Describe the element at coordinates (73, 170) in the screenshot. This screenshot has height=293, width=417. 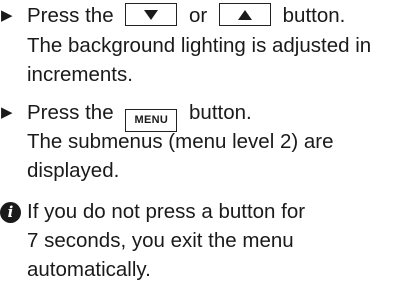
I see `step-2-result-line-2: displayed.` at that location.